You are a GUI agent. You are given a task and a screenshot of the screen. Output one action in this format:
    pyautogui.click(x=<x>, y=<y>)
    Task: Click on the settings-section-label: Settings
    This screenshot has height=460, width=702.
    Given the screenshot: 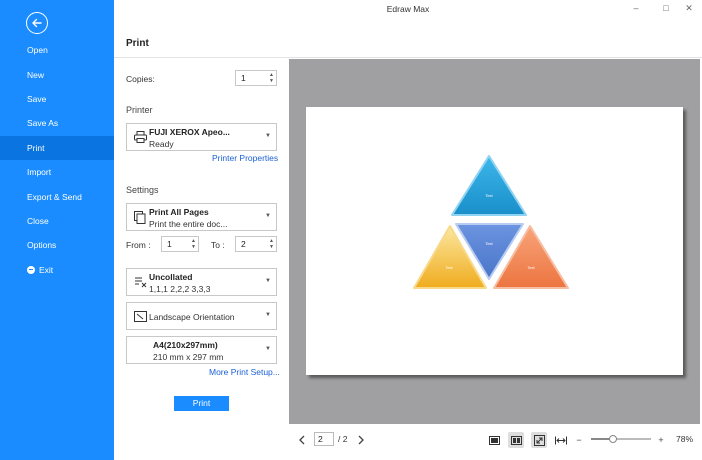 What is the action you would take?
    pyautogui.click(x=142, y=190)
    